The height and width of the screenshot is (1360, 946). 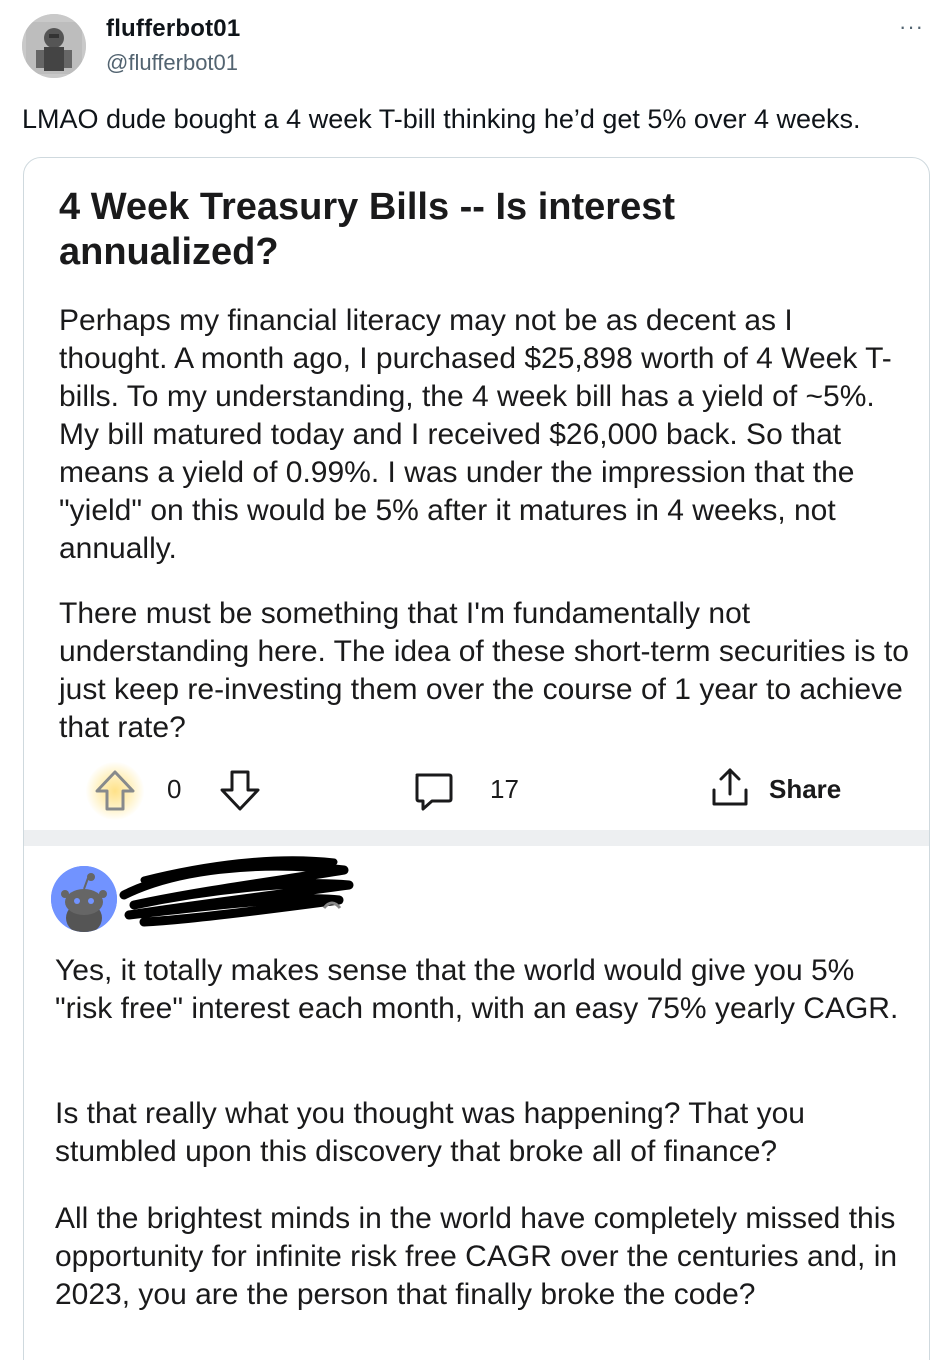 What do you see at coordinates (476, 838) in the screenshot?
I see `section-divider` at bounding box center [476, 838].